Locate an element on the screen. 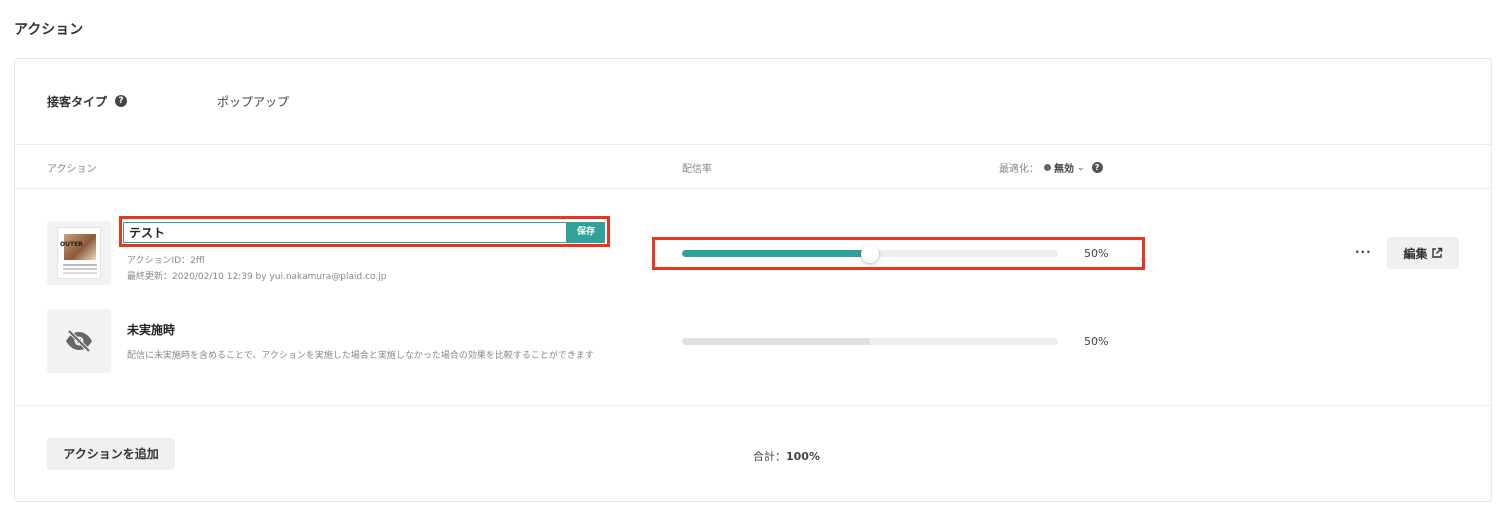 This screenshot has width=1509, height=528. header-action: アクション is located at coordinates (72, 169).